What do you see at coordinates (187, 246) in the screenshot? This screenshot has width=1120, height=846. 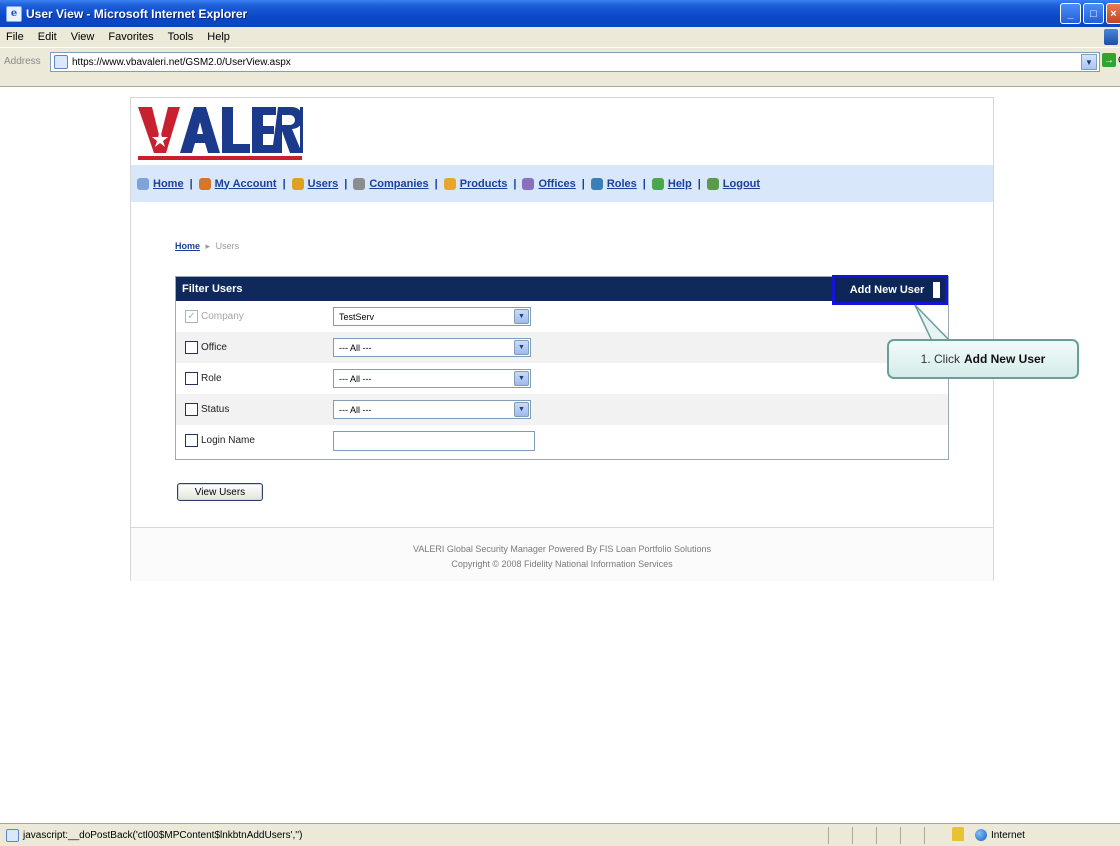 I see `breadcrumb-home: Home` at bounding box center [187, 246].